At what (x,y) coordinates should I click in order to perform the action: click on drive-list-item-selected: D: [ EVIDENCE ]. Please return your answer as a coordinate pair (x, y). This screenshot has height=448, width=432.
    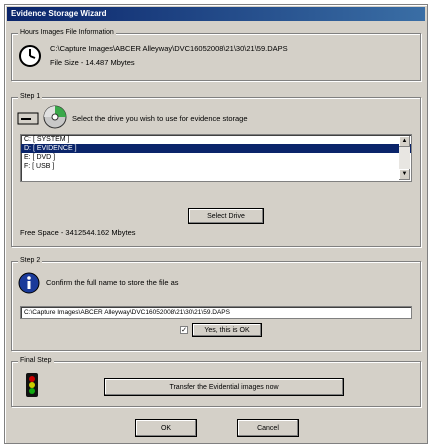
    Looking at the image, I should click on (216, 148).